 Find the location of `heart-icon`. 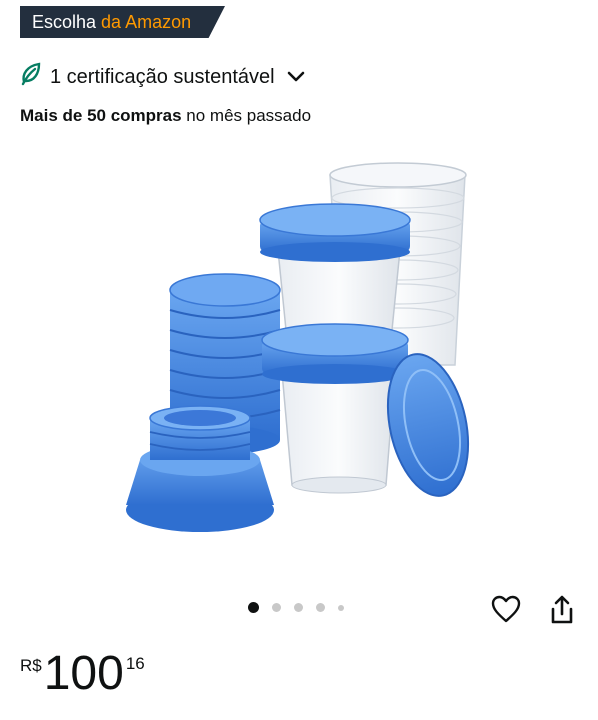

heart-icon is located at coordinates (506, 609).